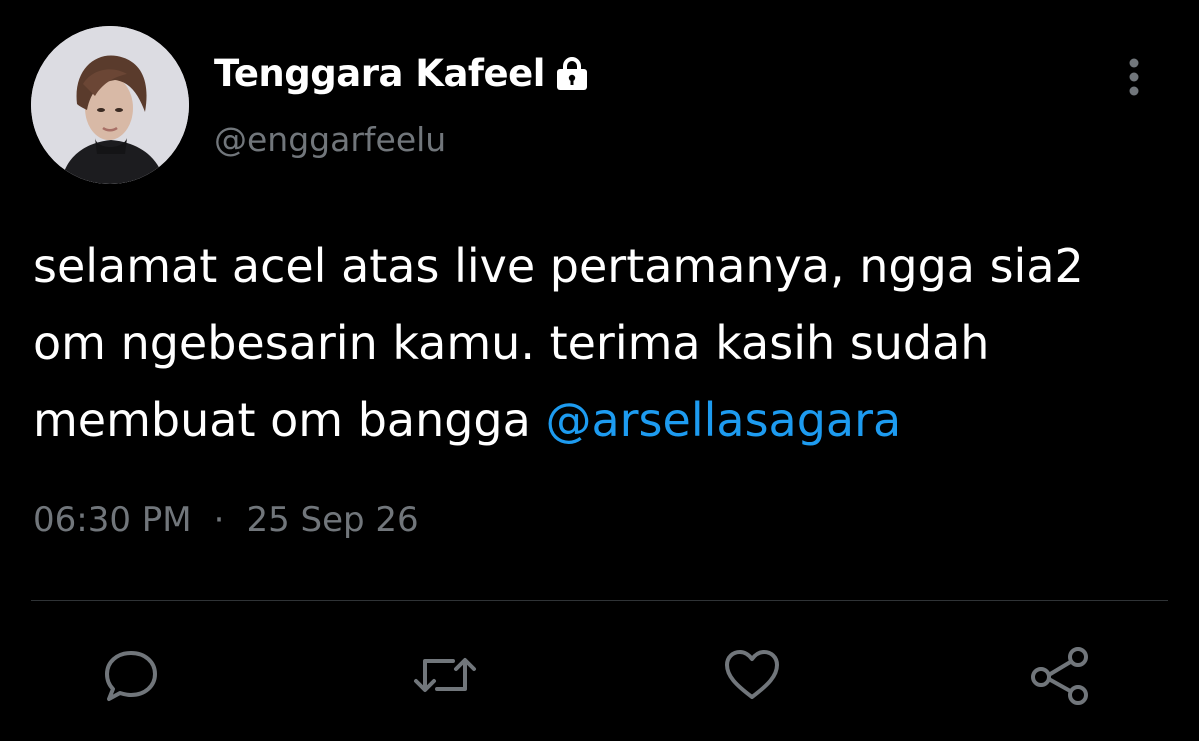 This screenshot has width=1199, height=741. I want to click on retweet-icon, so click(445, 675).